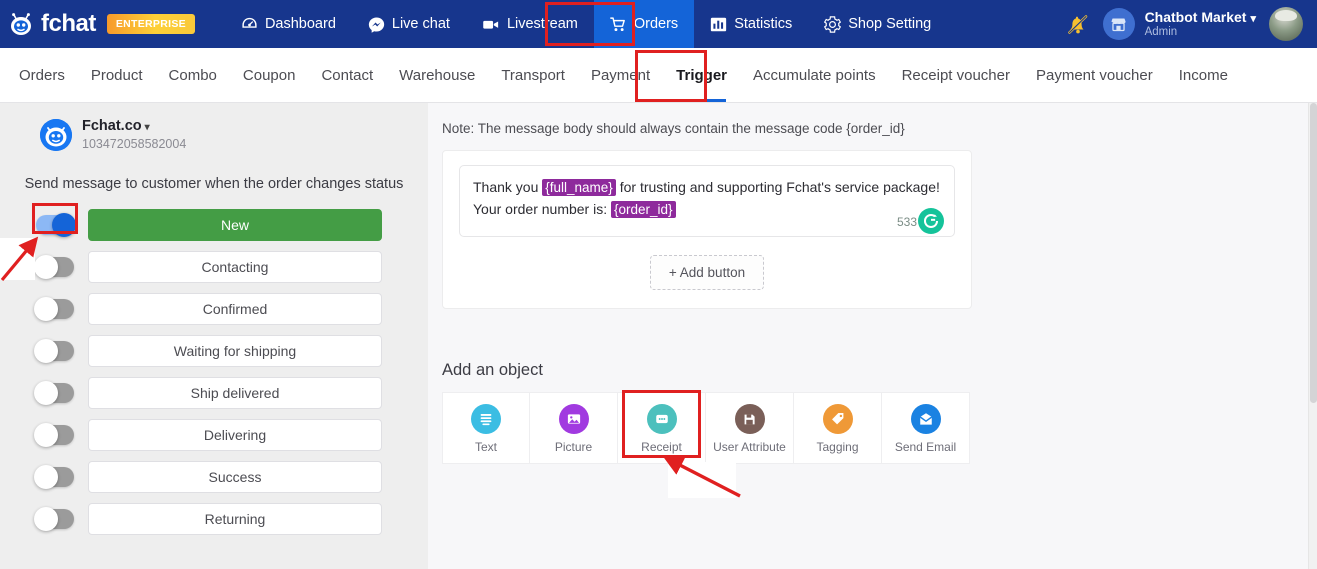 Image resolution: width=1317 pixels, height=569 pixels. What do you see at coordinates (542, 208) in the screenshot?
I see `message-line2-pre: Your order number is:` at bounding box center [542, 208].